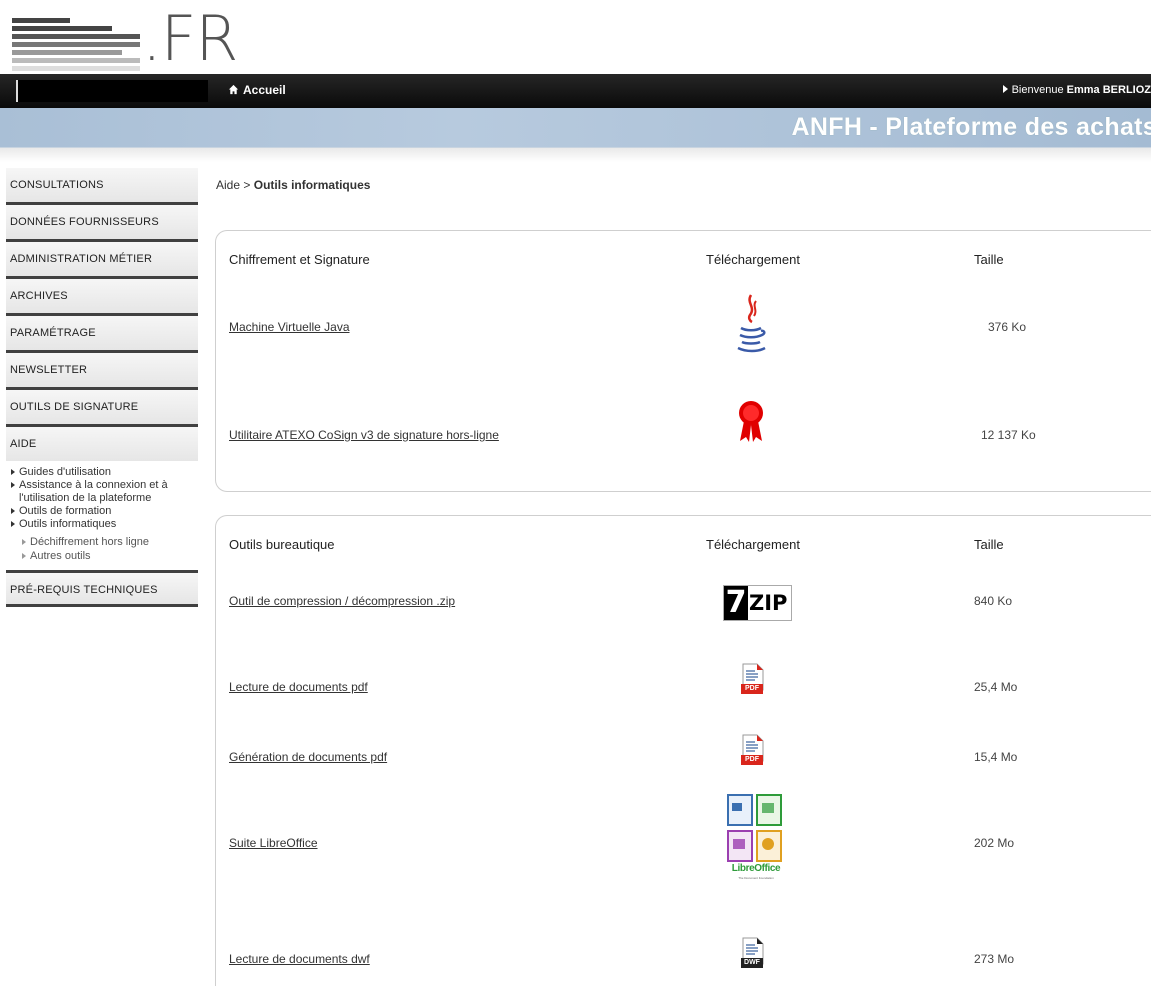 Image resolution: width=1151 pixels, height=986 pixels. I want to click on home-label: Accueil, so click(264, 90).